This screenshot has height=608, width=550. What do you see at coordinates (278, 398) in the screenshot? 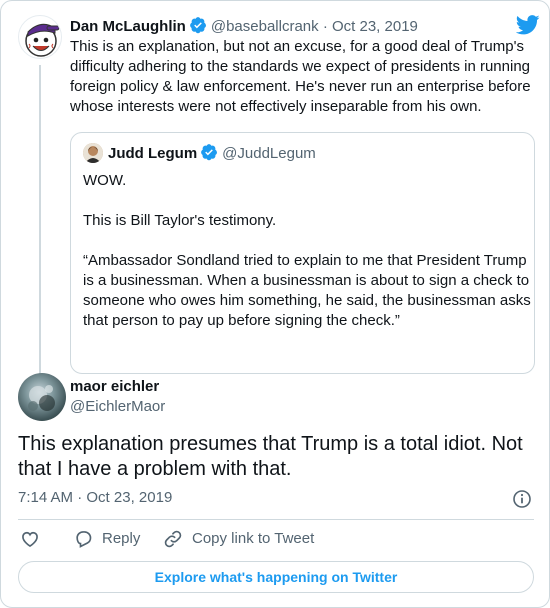
I see `main-tweet-author: maor eichler @EichlerMaor` at bounding box center [278, 398].